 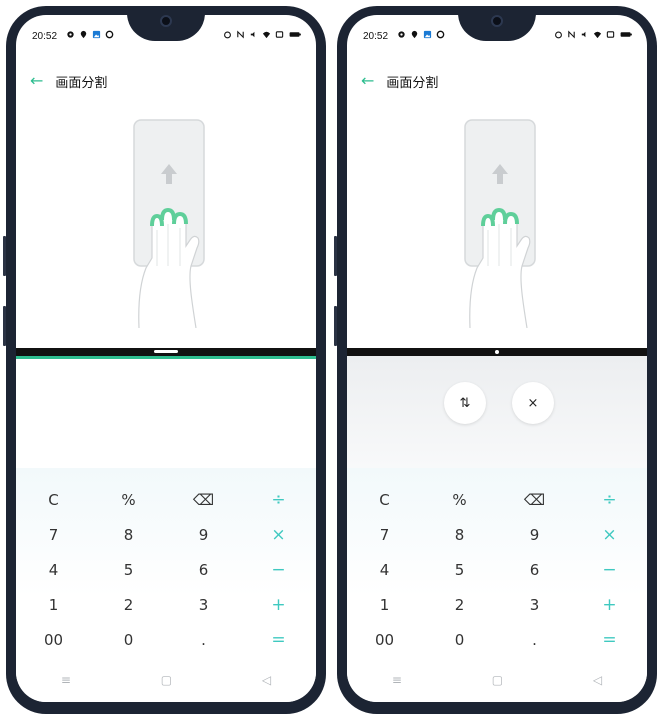 I want to click on close-split-button: ×, so click(x=533, y=403).